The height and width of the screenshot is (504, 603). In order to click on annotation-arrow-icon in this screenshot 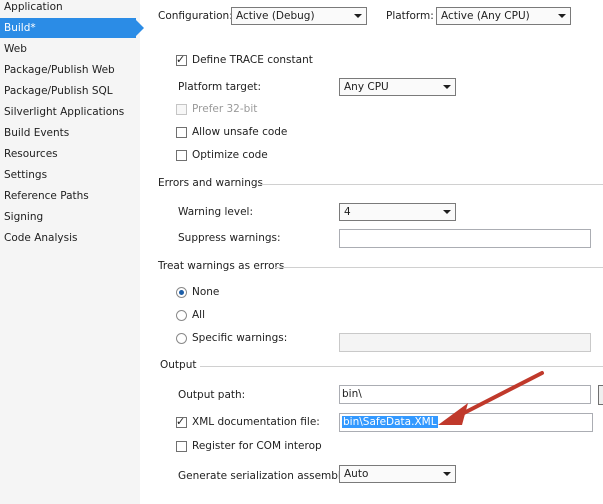, I will do `click(491, 398)`.